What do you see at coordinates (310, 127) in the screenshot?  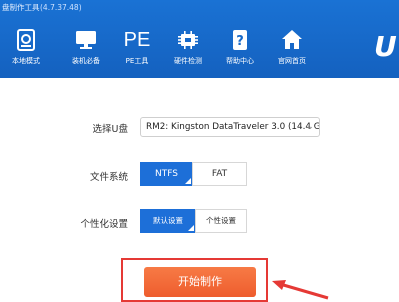 I see `chevron-down-icon: ⌄` at bounding box center [310, 127].